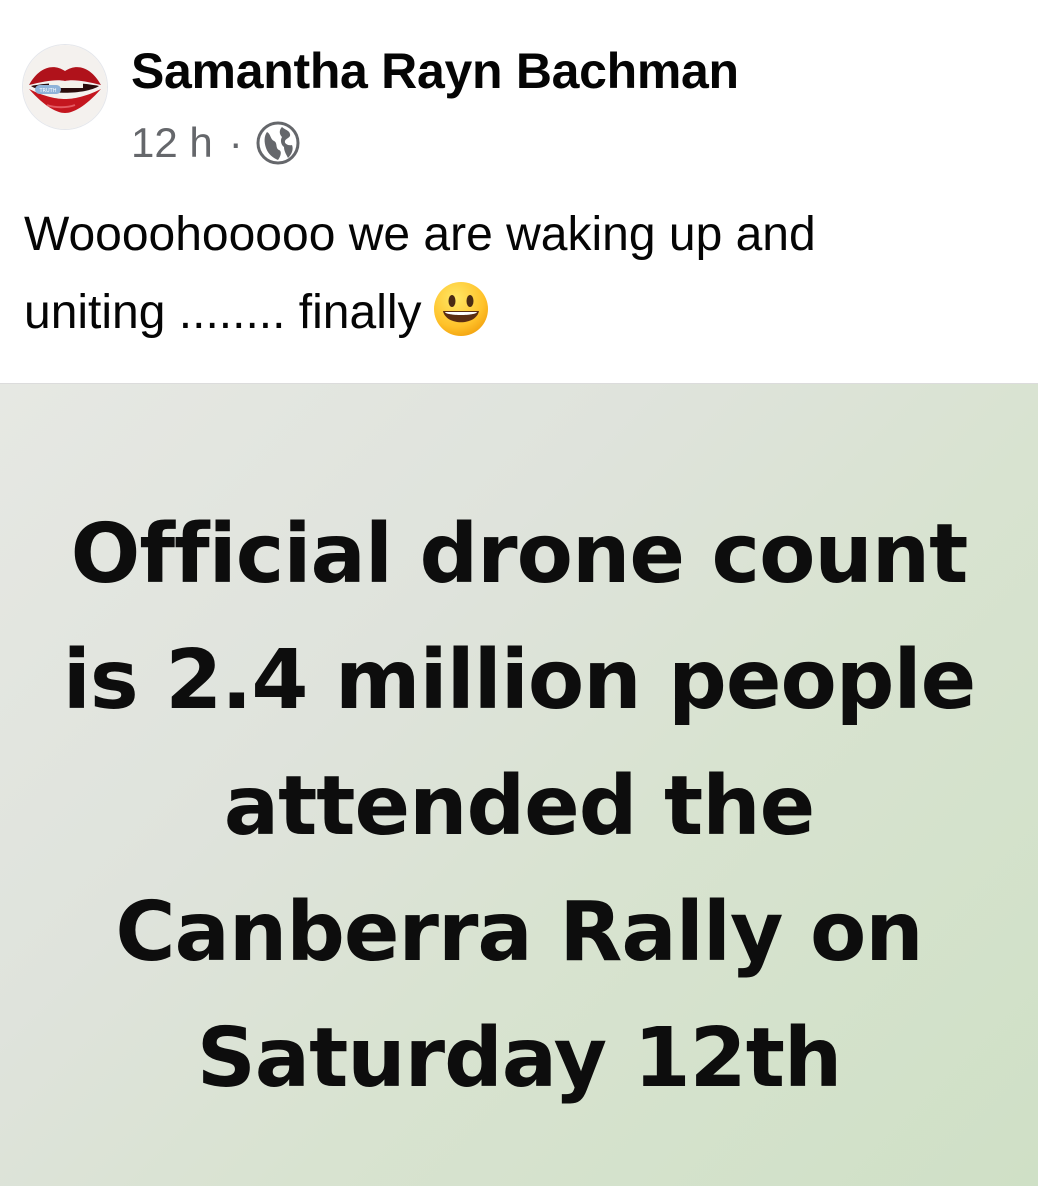 This screenshot has height=1186, width=1038. Describe the element at coordinates (47, 91) in the screenshot. I see `svg-text: TRUTH` at that location.